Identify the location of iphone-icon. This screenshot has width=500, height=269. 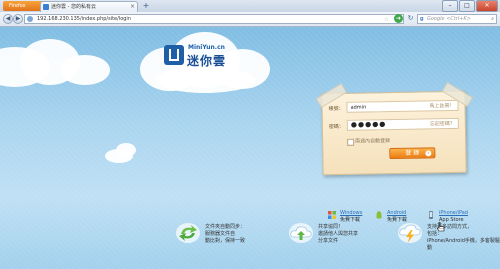
(431, 215).